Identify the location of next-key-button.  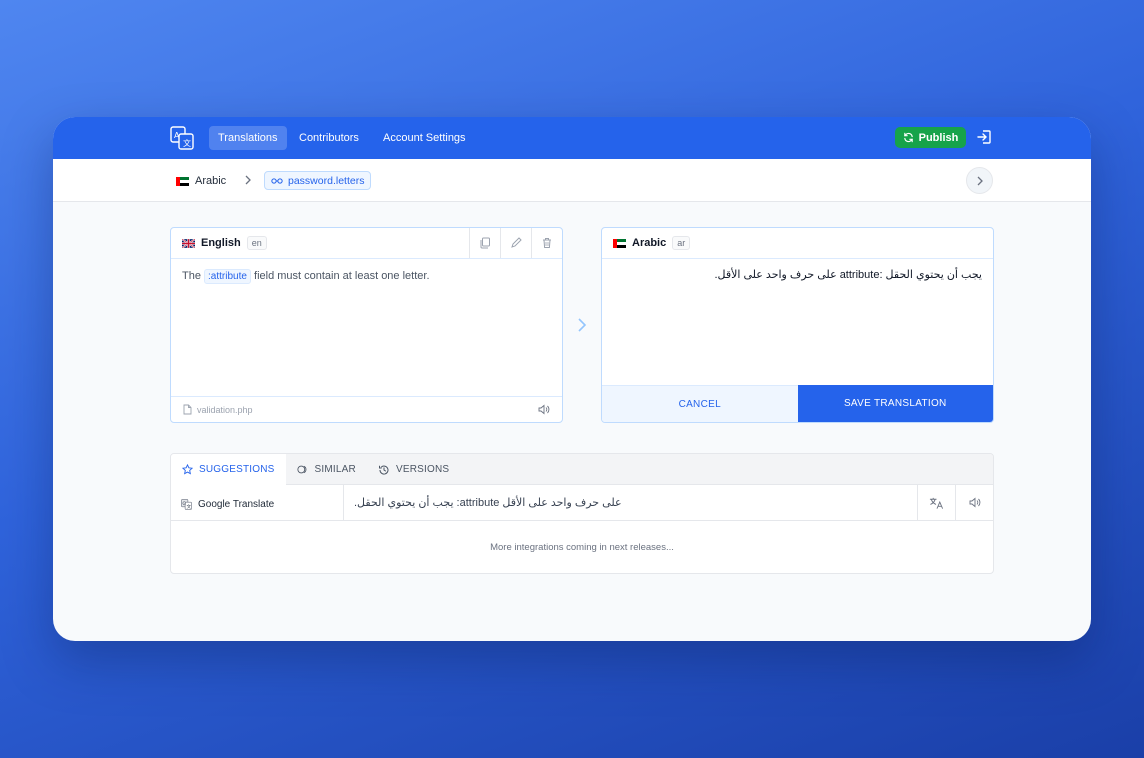
(979, 180).